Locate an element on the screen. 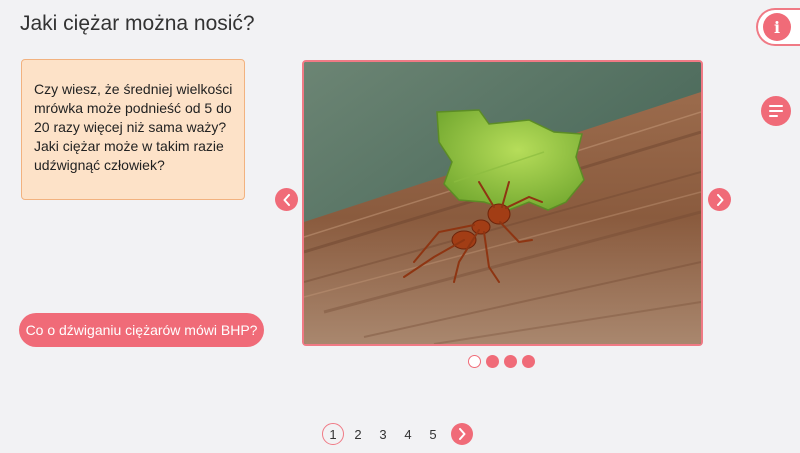 This screenshot has height=453, width=800. page-link-1: 1 is located at coordinates (333, 434).